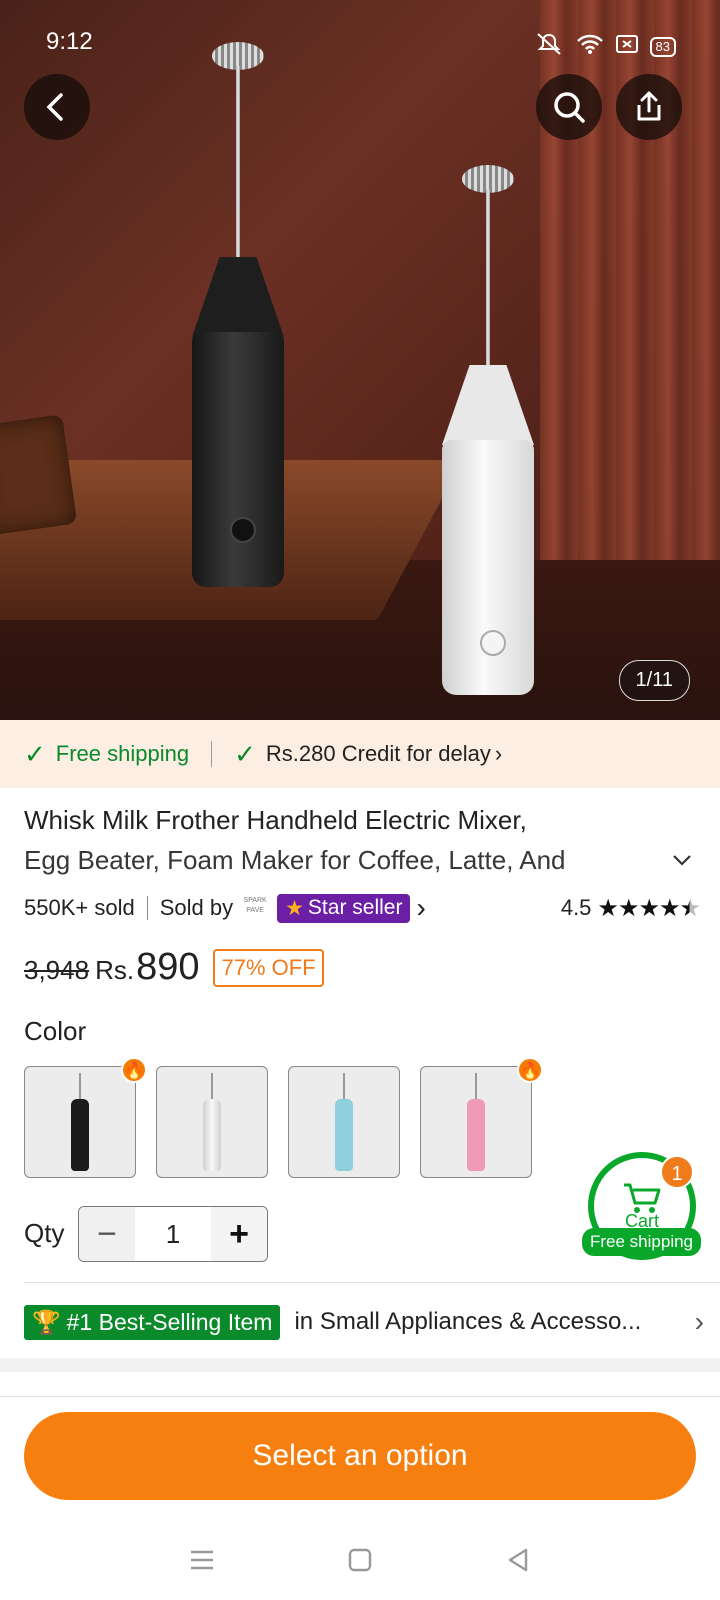  Describe the element at coordinates (682, 860) in the screenshot. I see `expand-title-icon` at that location.